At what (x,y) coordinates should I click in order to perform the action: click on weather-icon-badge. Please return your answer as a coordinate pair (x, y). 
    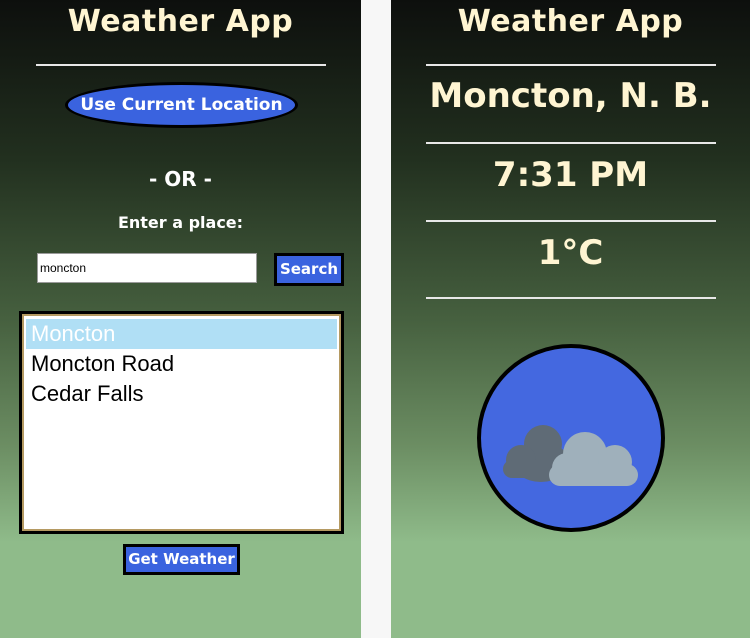
    Looking at the image, I should click on (571, 438).